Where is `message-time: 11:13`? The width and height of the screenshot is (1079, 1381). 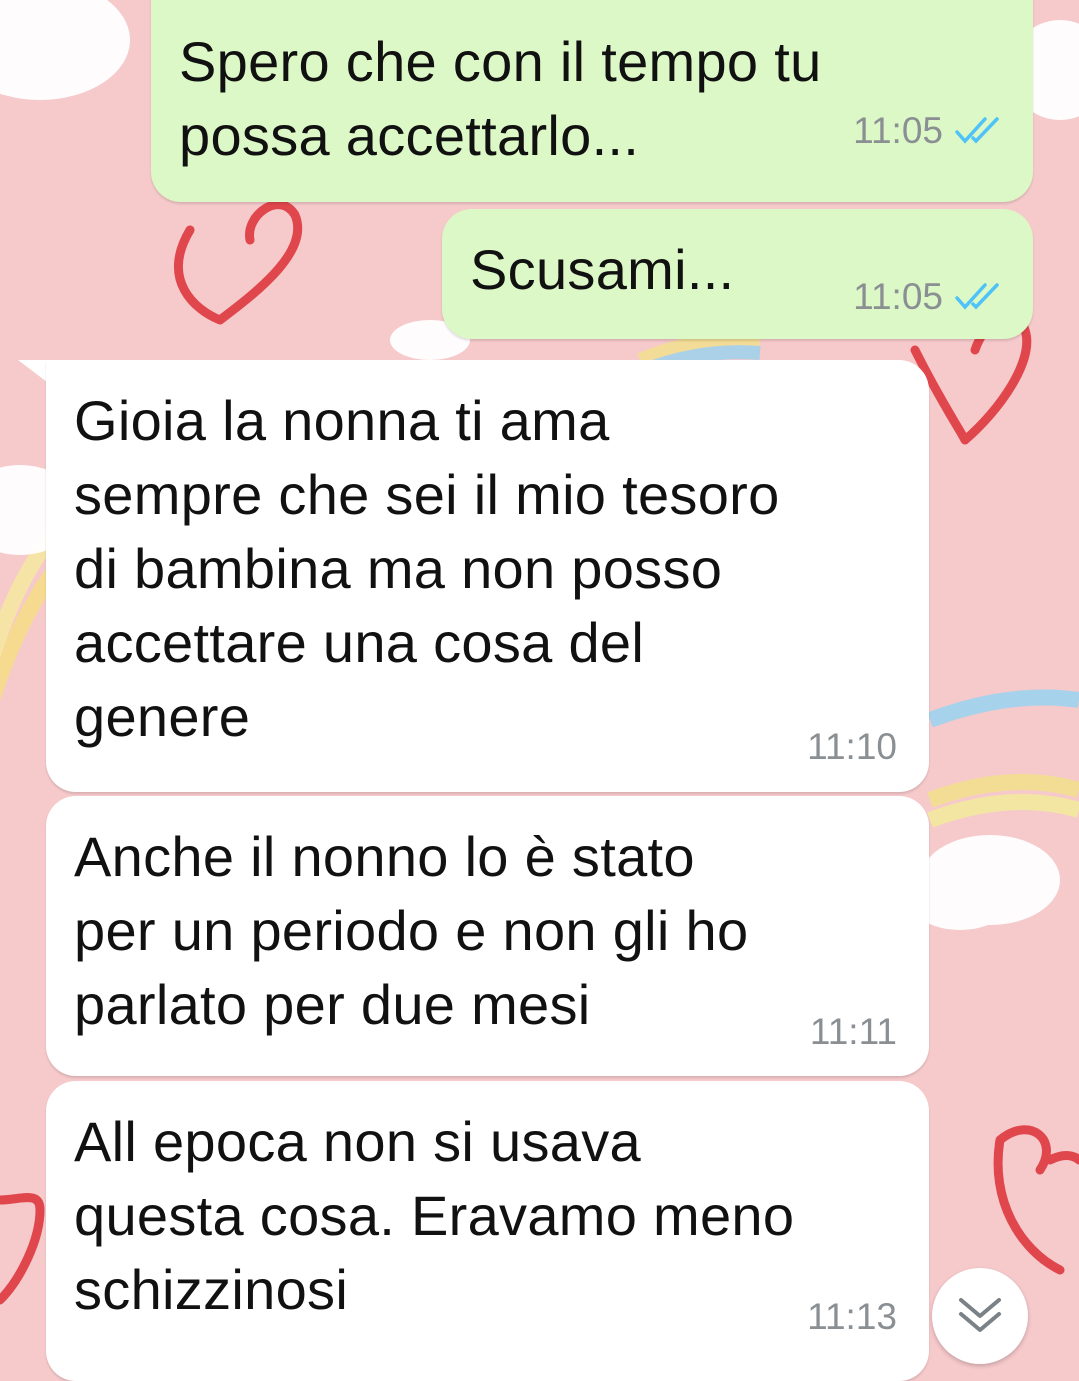 message-time: 11:13 is located at coordinates (852, 1316).